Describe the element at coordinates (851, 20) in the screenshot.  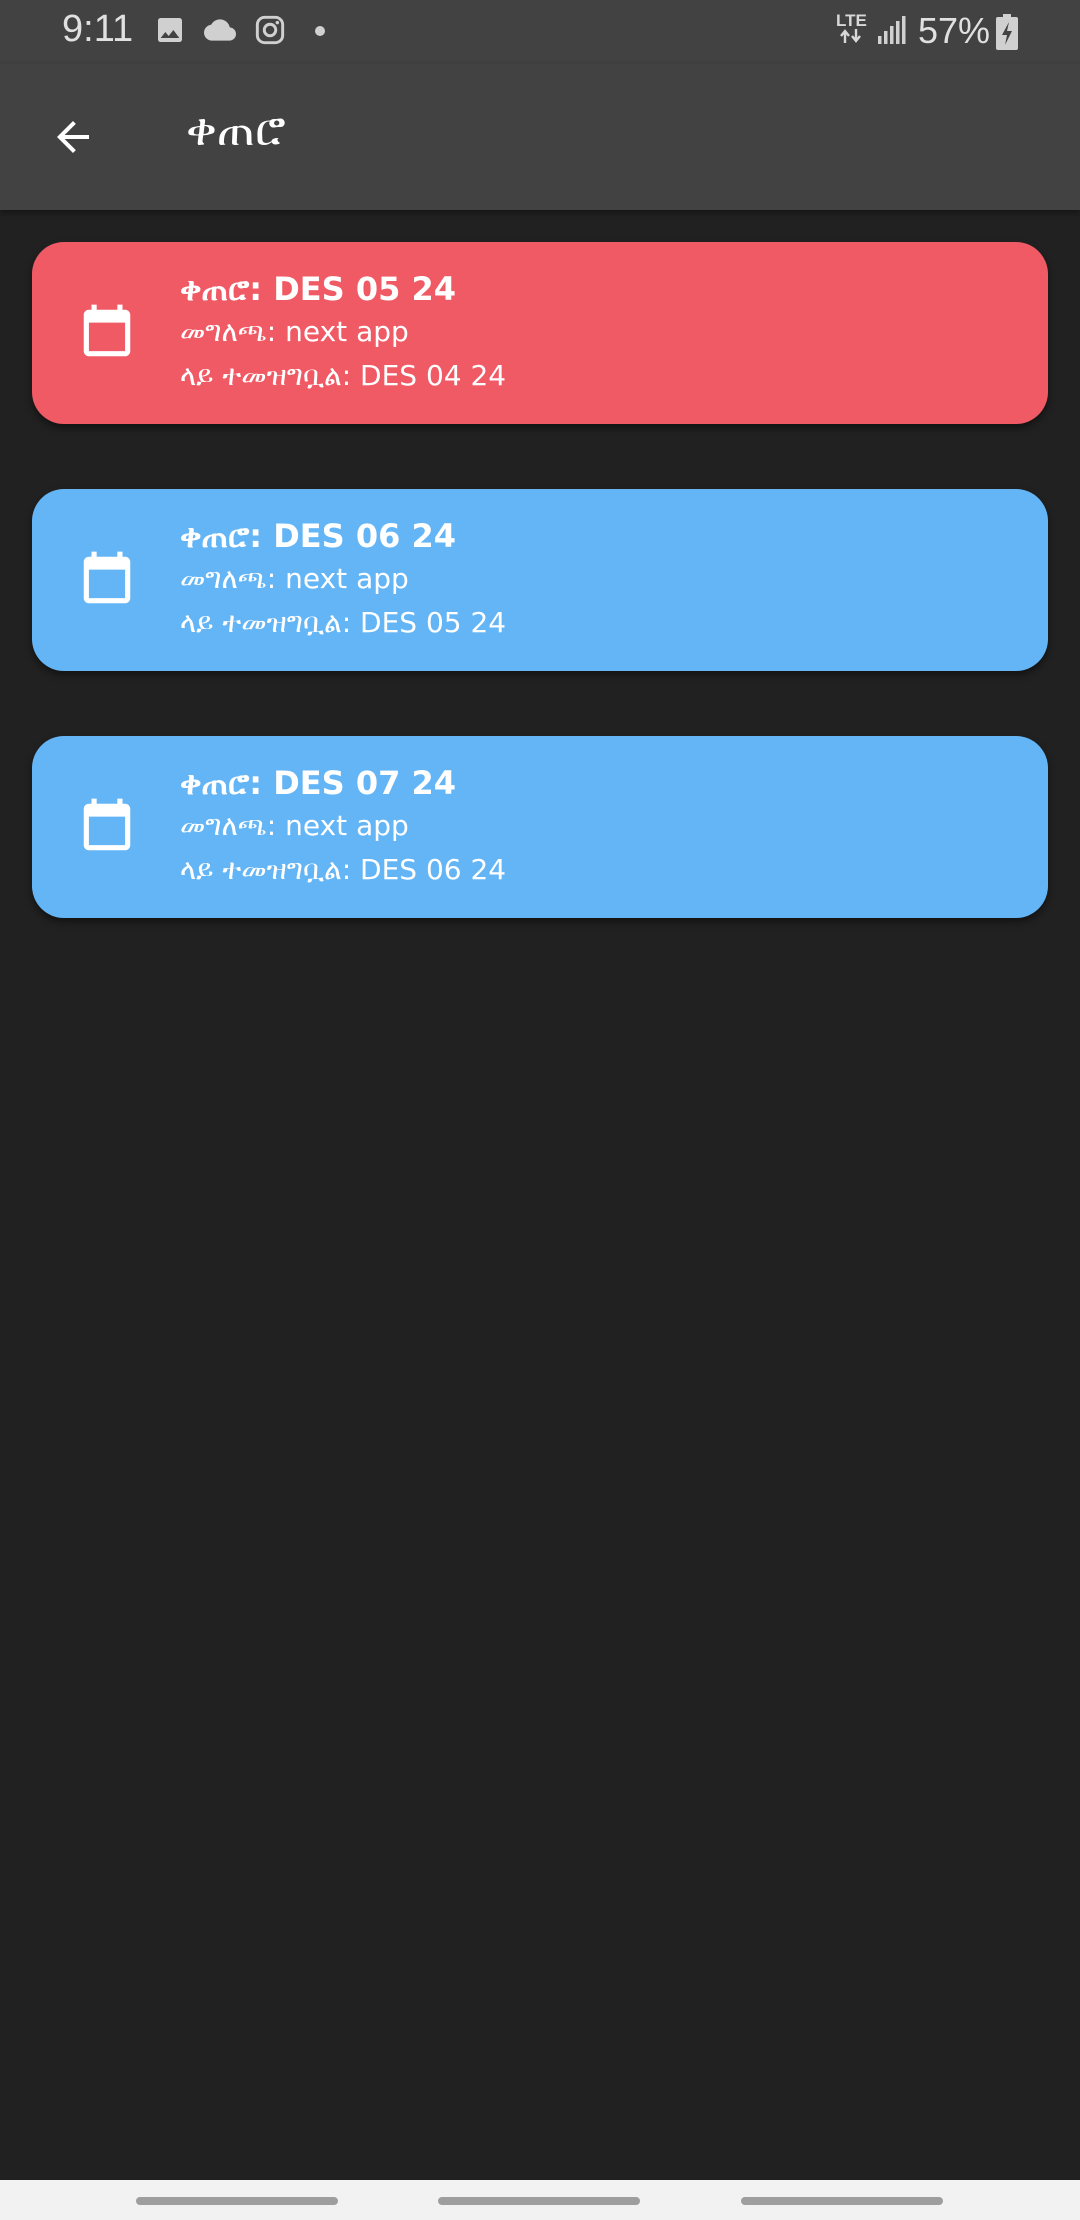
I see `lte-label: LTE` at that location.